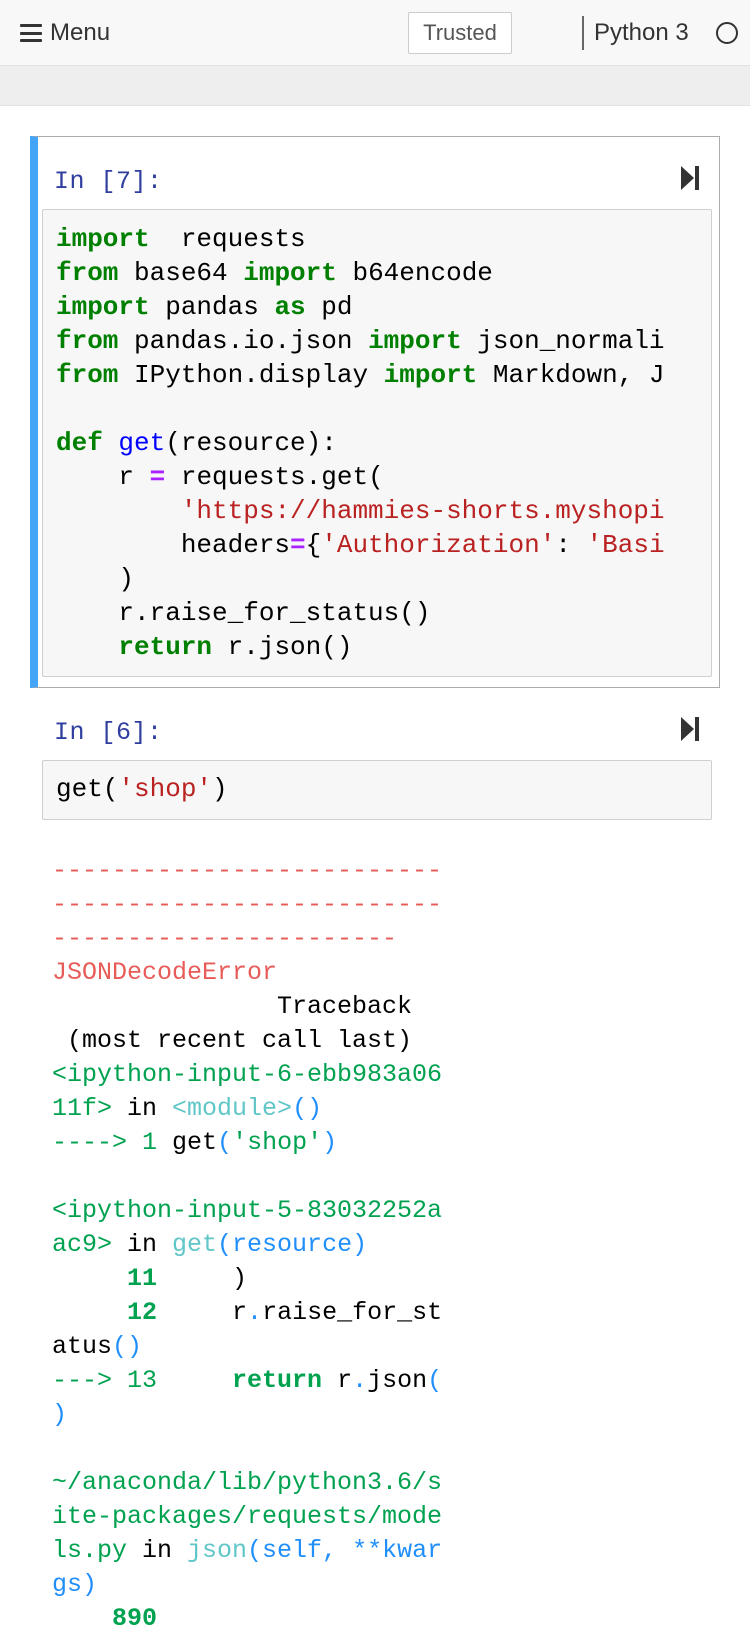 The height and width of the screenshot is (1626, 750). What do you see at coordinates (235, 647) in the screenshot?
I see `code-line: return r.json()` at bounding box center [235, 647].